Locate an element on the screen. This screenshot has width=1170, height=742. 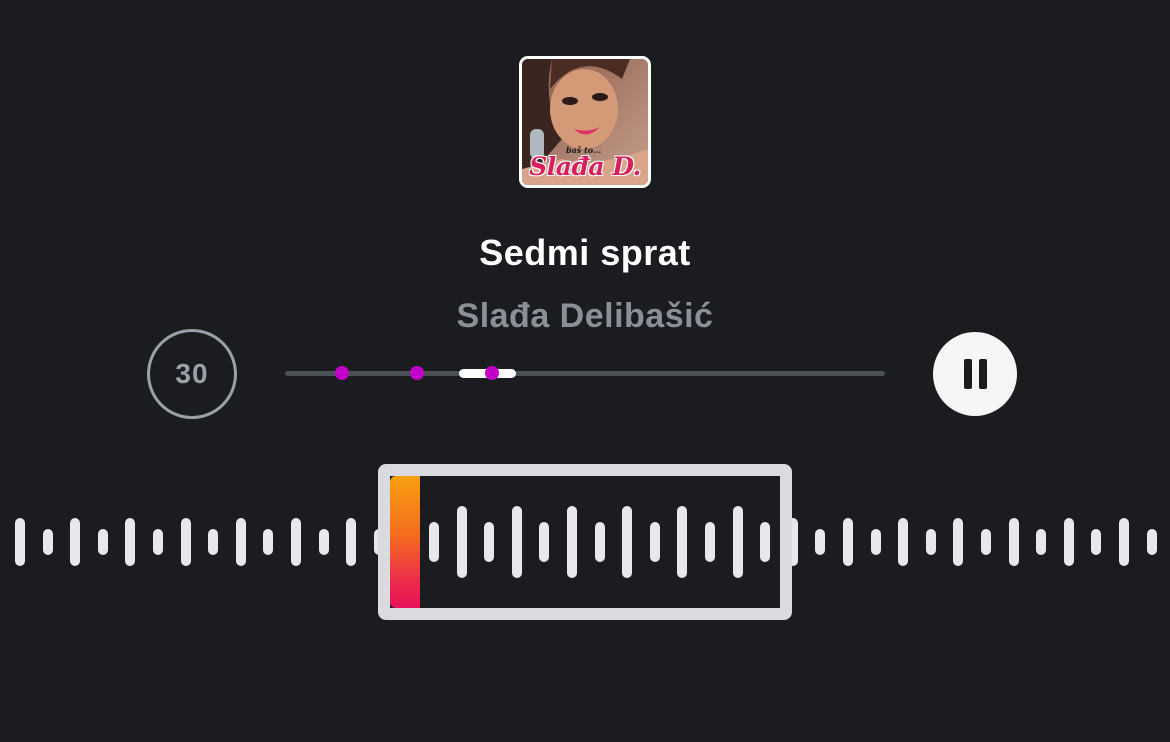
skip-30-label: 30 is located at coordinates (192, 373).